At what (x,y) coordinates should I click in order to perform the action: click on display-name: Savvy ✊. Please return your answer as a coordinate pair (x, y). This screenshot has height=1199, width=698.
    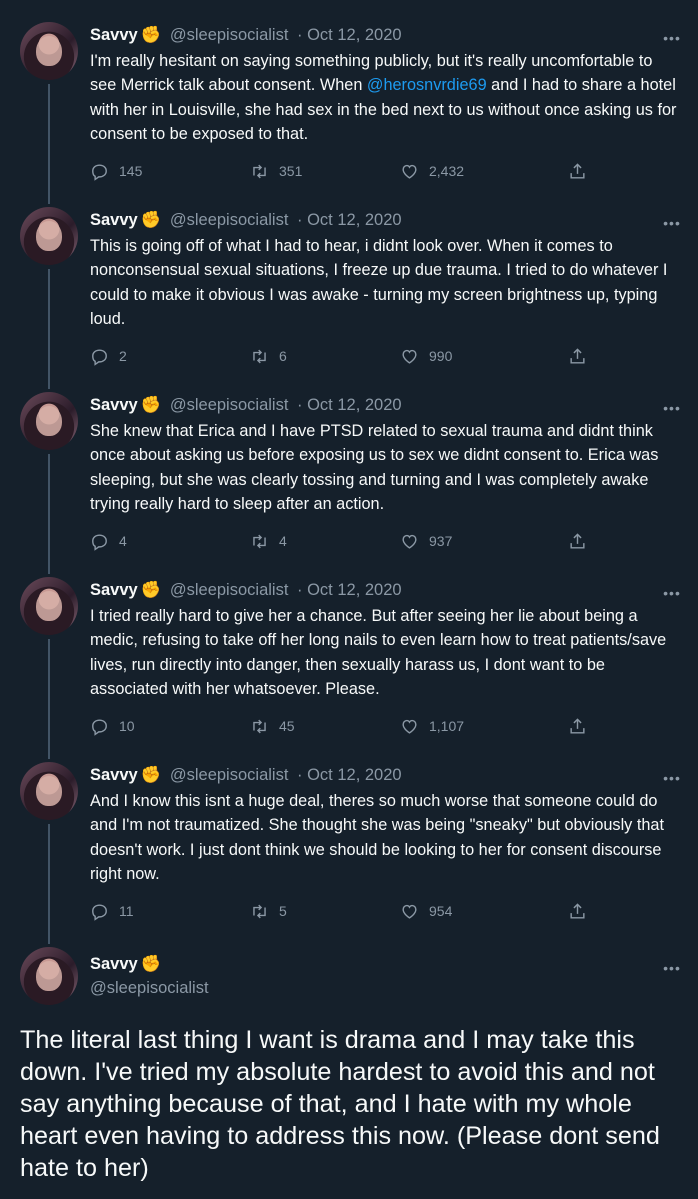
    Looking at the image, I should click on (125, 964).